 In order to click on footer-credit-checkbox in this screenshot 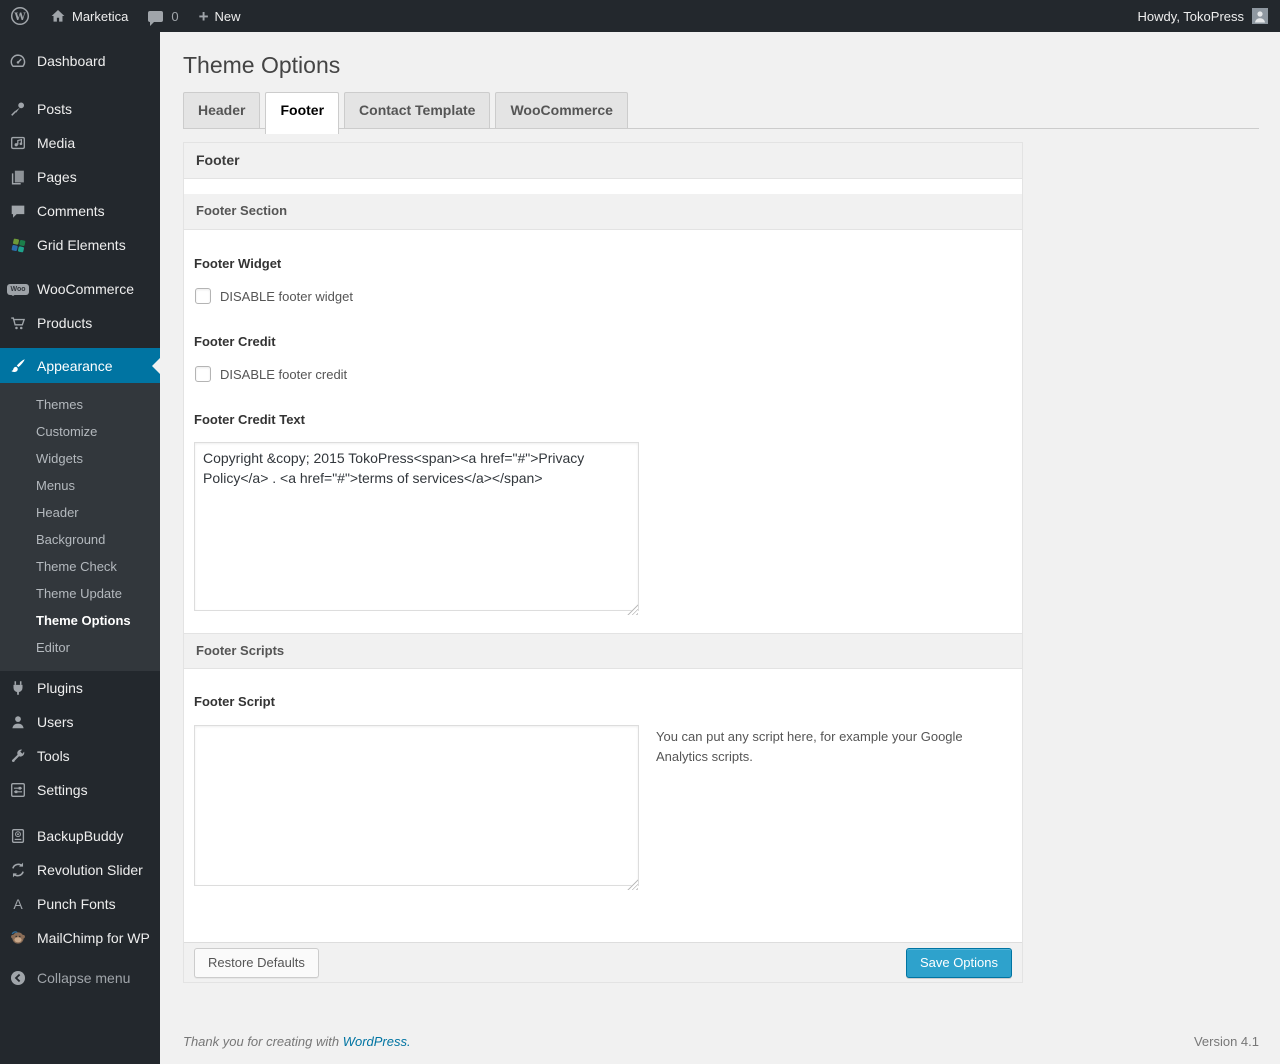, I will do `click(203, 374)`.